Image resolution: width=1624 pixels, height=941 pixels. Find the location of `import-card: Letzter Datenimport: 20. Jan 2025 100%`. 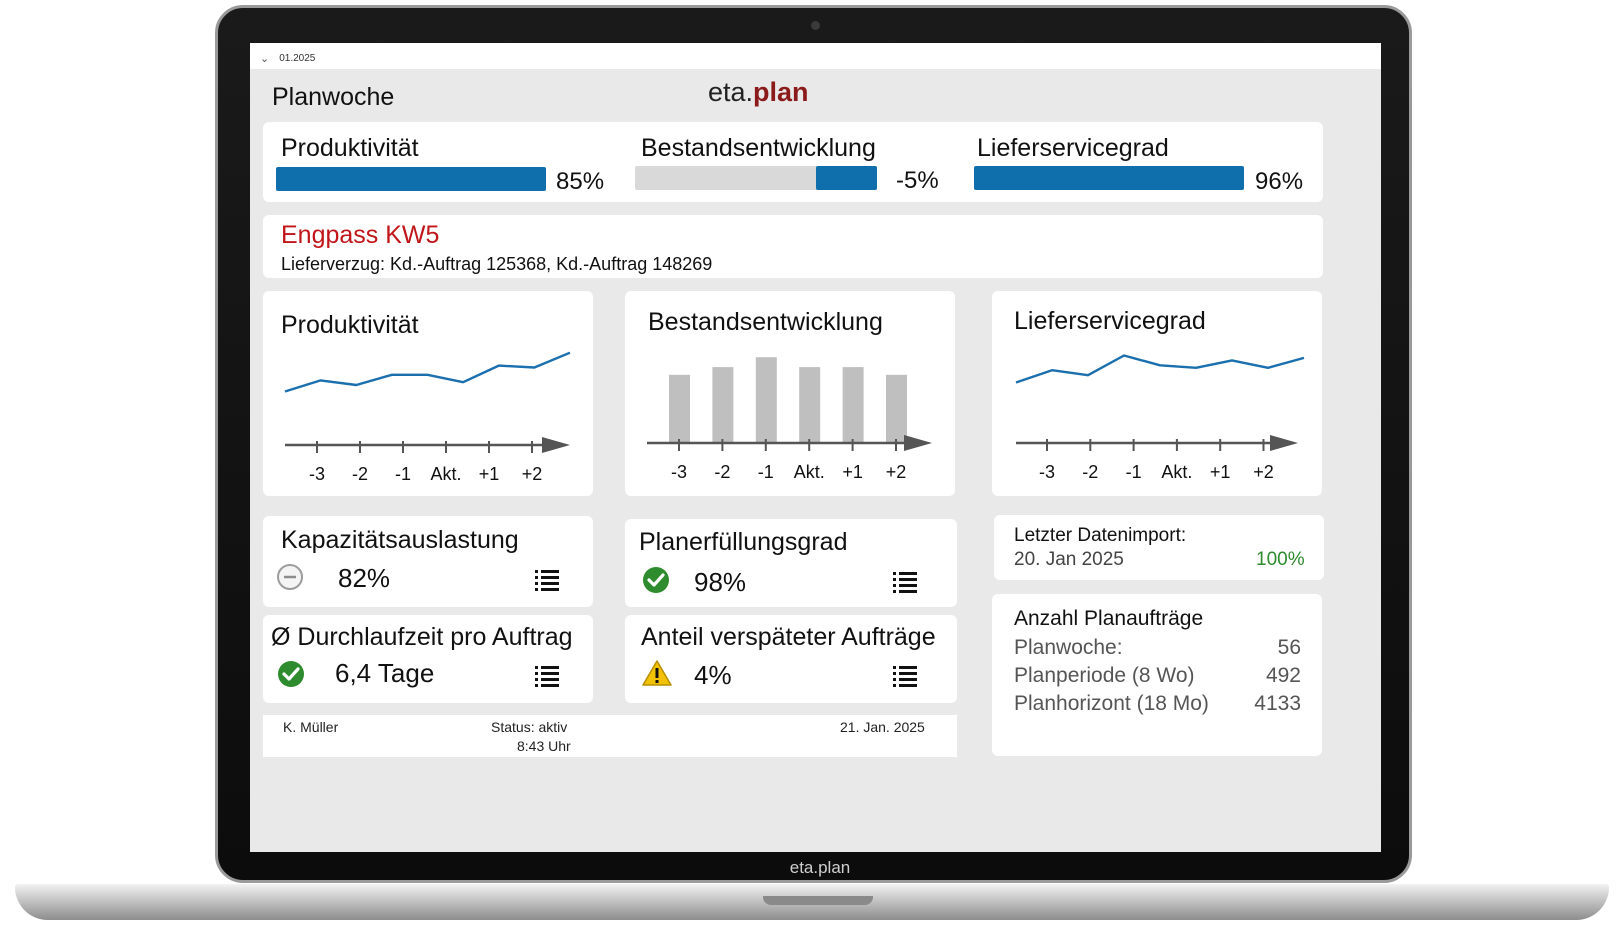

import-card: Letzter Datenimport: 20. Jan 2025 100% is located at coordinates (1159, 547).